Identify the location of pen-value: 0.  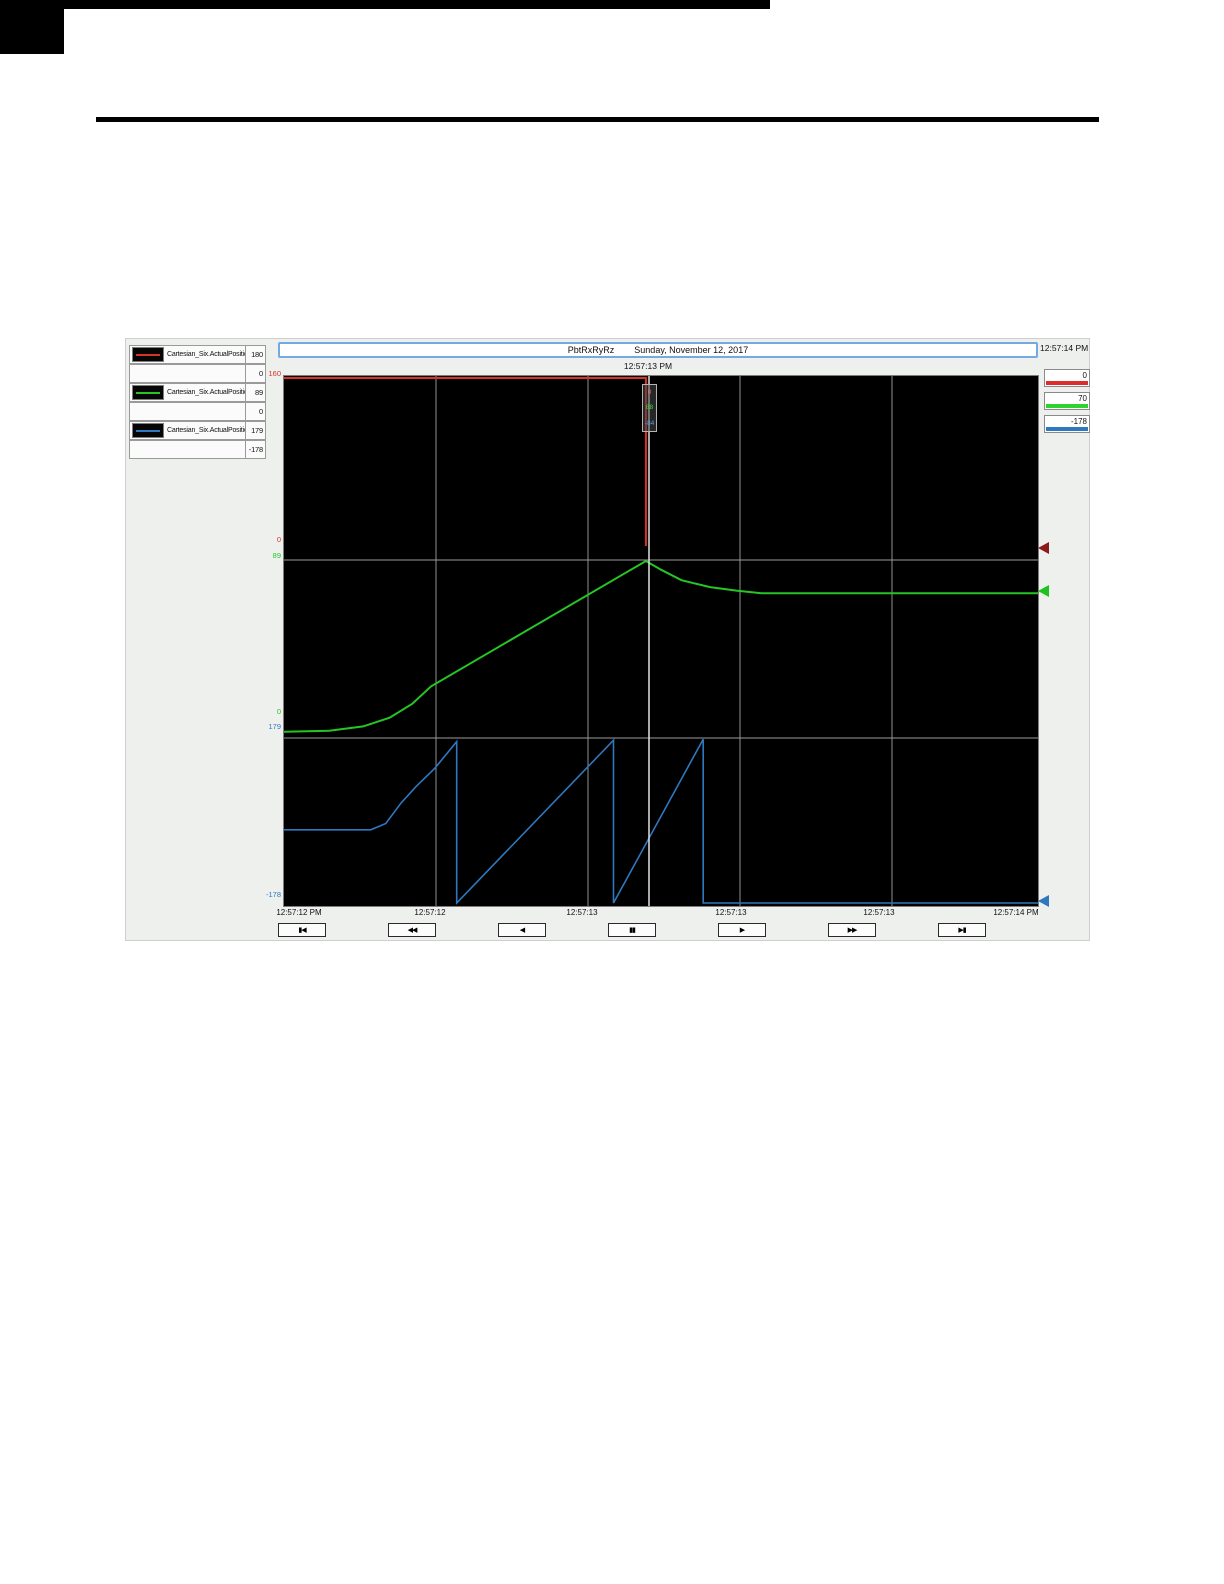
(1084, 375).